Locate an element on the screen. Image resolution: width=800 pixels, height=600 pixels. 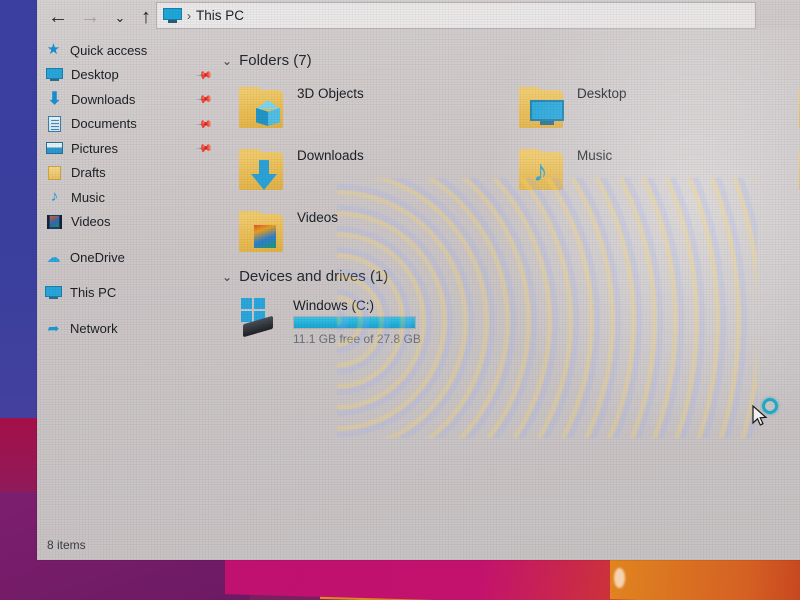
monitor-icon is located at coordinates (54, 75).